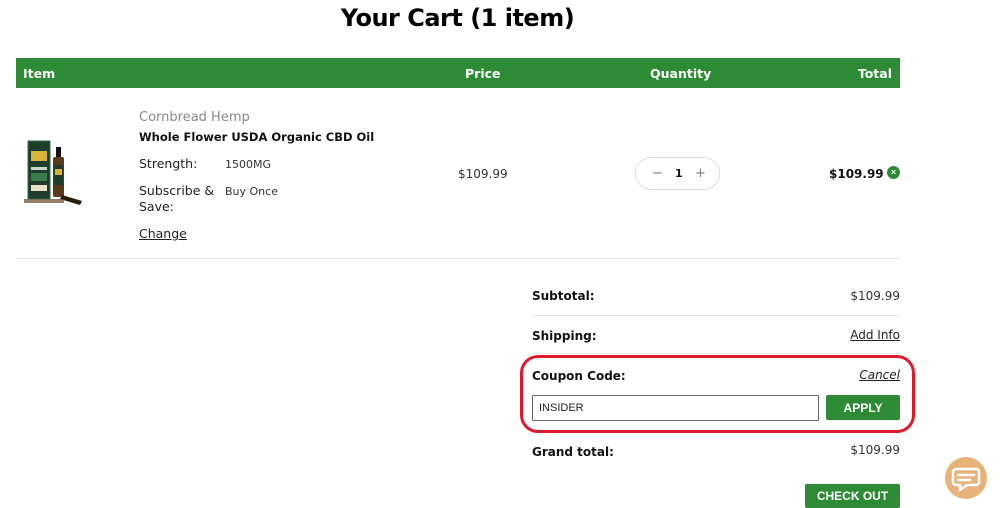  Describe the element at coordinates (573, 452) in the screenshot. I see `grand-total-label: Grand total:` at that location.